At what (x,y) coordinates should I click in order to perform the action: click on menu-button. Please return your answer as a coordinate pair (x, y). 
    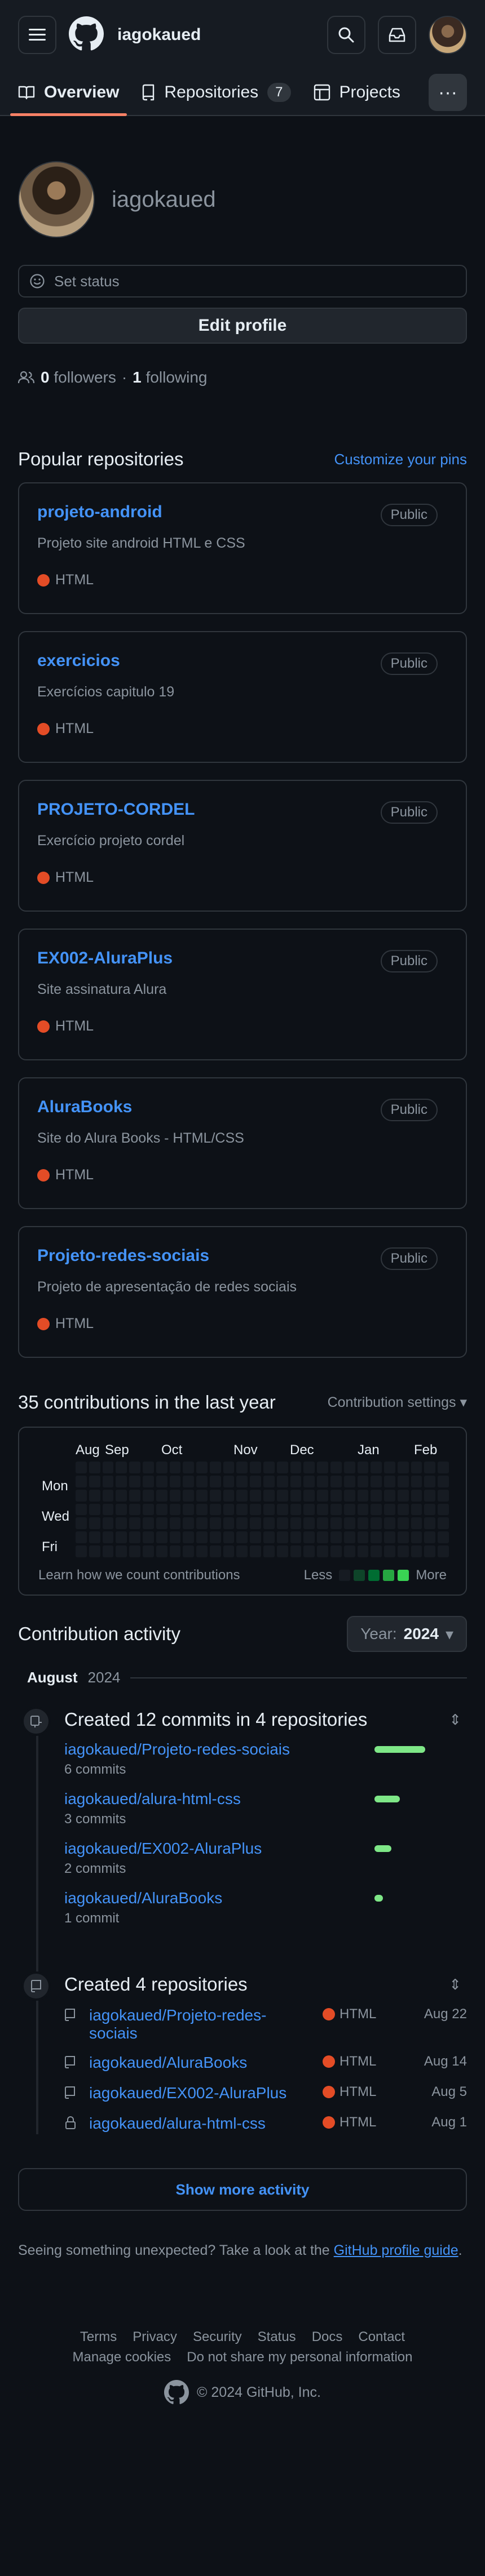
    Looking at the image, I should click on (37, 35).